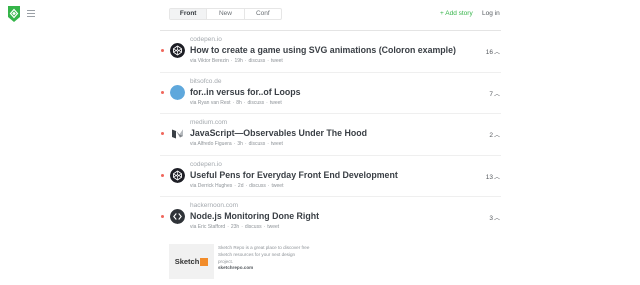 The height and width of the screenshot is (285, 640). What do you see at coordinates (189, 14) in the screenshot?
I see `tab-front: Front` at bounding box center [189, 14].